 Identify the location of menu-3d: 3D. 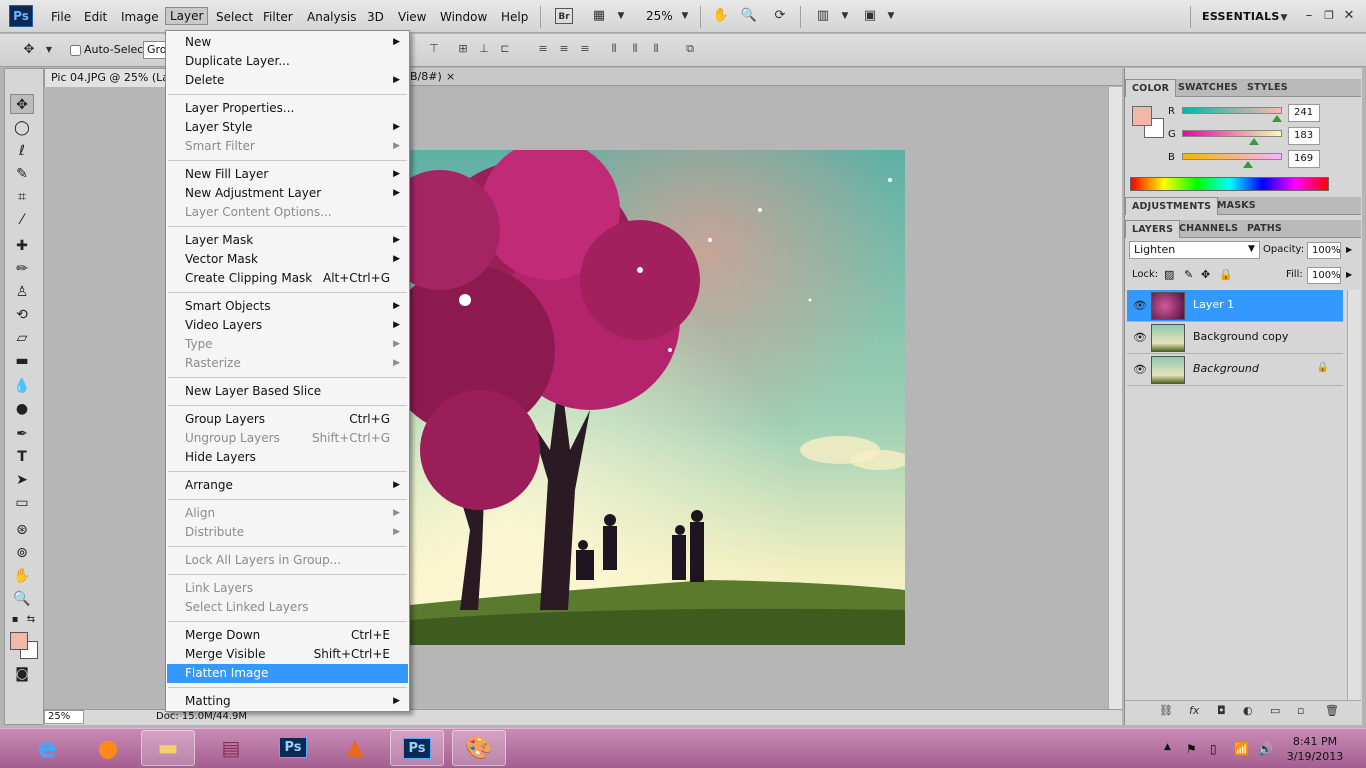
(375, 17).